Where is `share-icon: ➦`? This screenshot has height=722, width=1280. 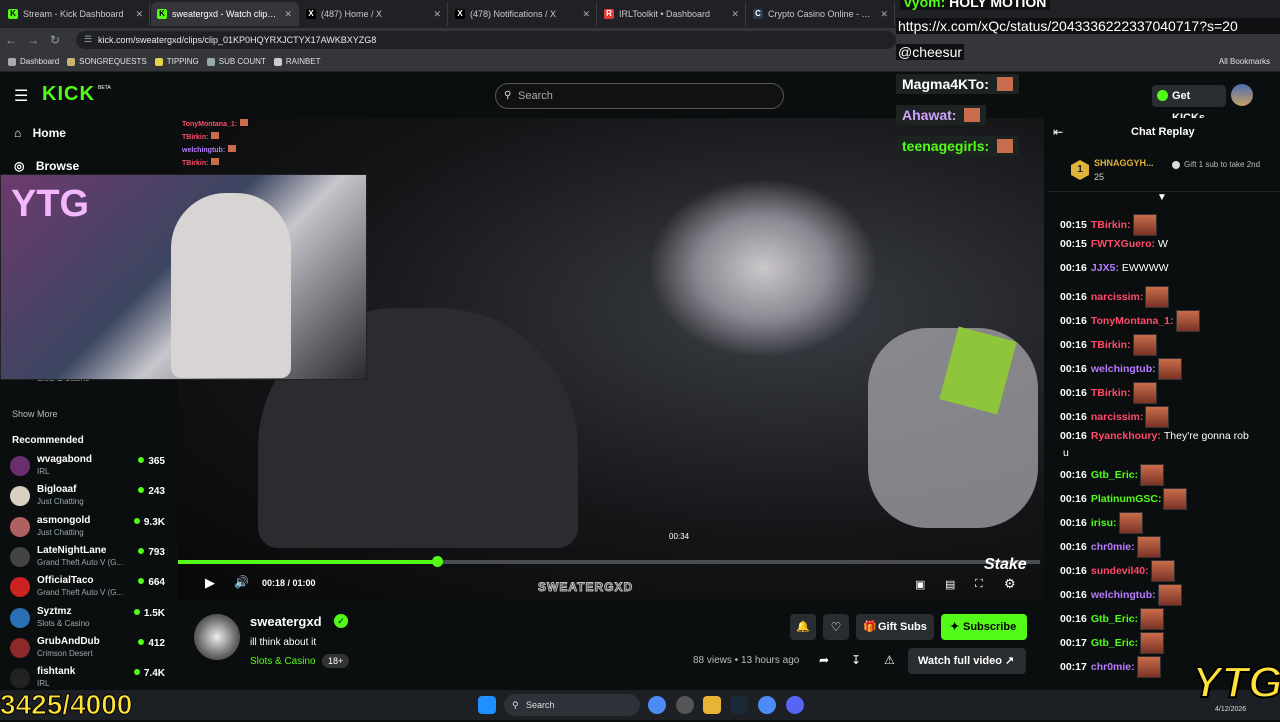
share-icon: ➦ is located at coordinates (824, 660).